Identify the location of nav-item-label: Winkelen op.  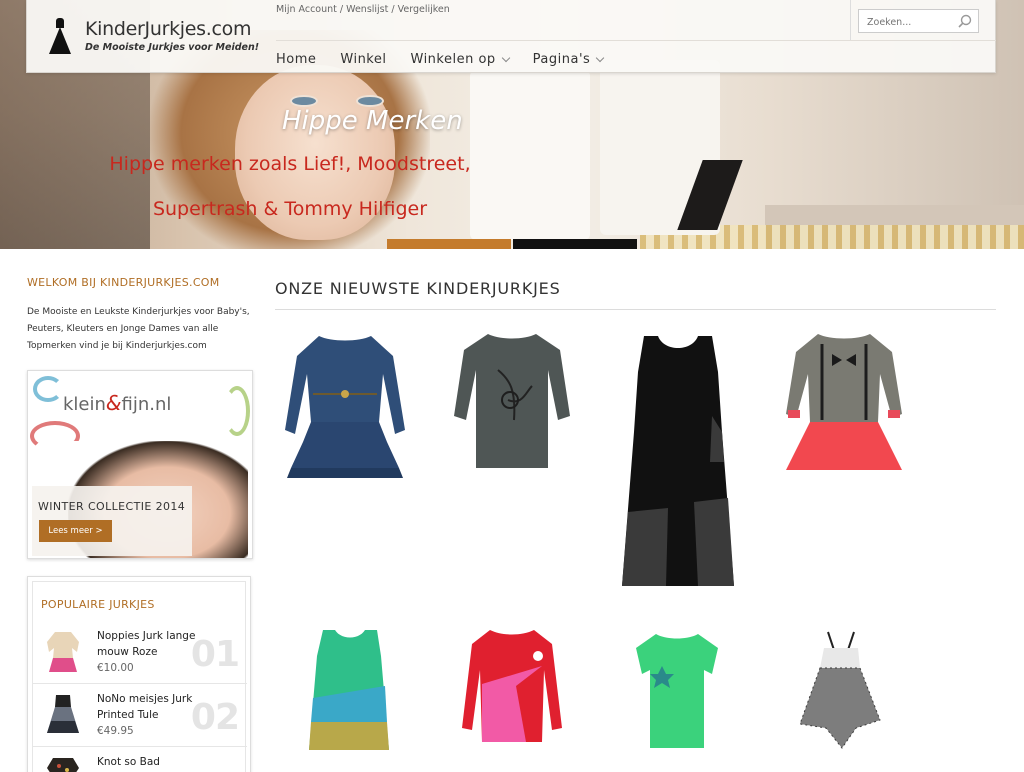
(453, 59).